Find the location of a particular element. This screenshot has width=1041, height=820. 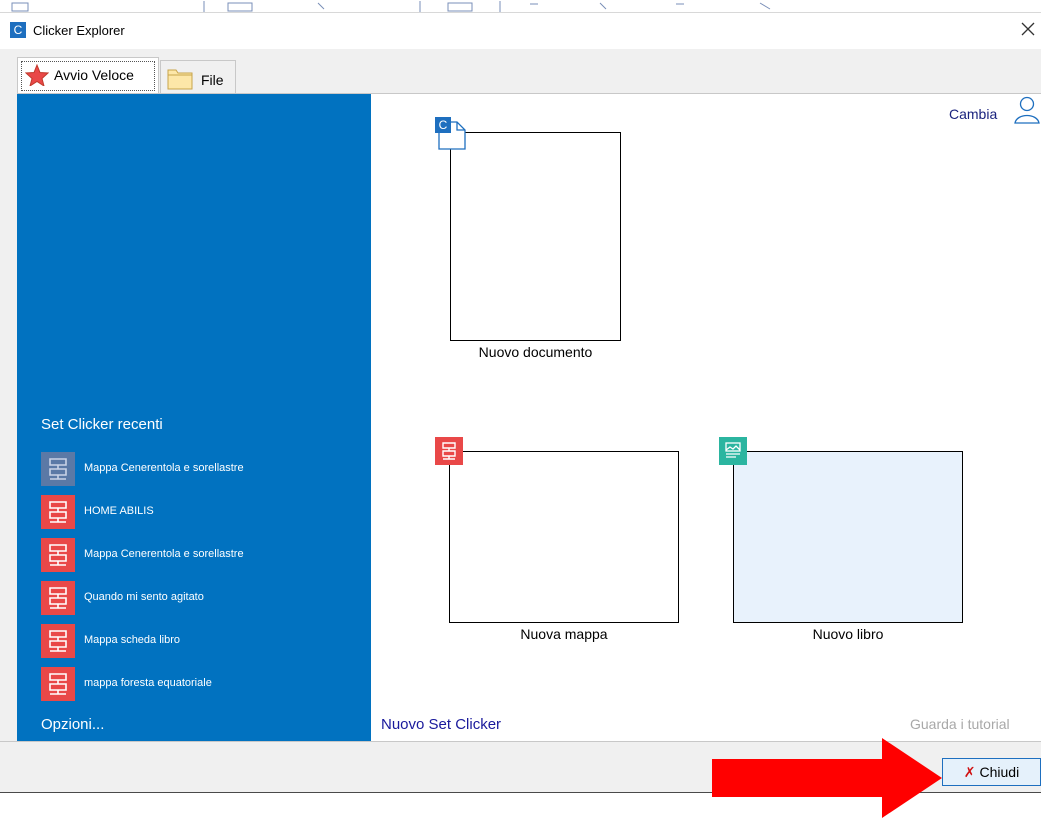

new-map-label: Nuova mappa is located at coordinates (564, 634).